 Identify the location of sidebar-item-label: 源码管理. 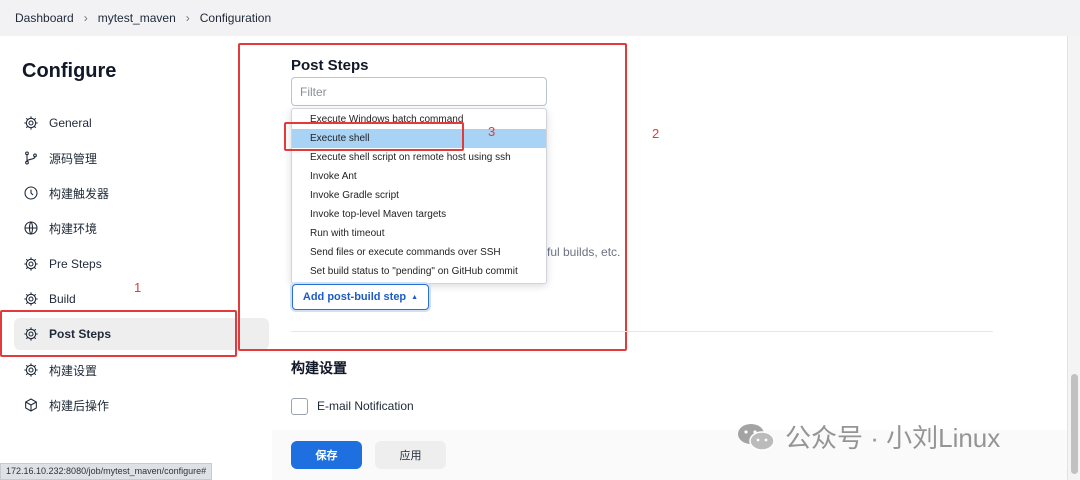
(73, 158).